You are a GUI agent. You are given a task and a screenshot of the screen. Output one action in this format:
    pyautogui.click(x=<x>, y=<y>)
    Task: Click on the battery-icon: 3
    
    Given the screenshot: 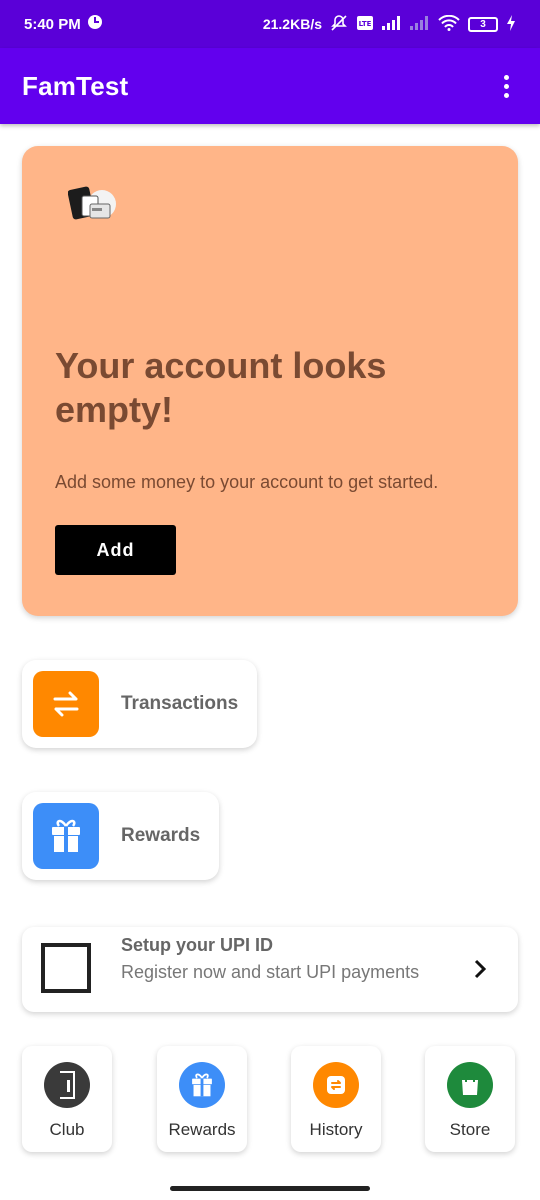 What is the action you would take?
    pyautogui.click(x=483, y=24)
    